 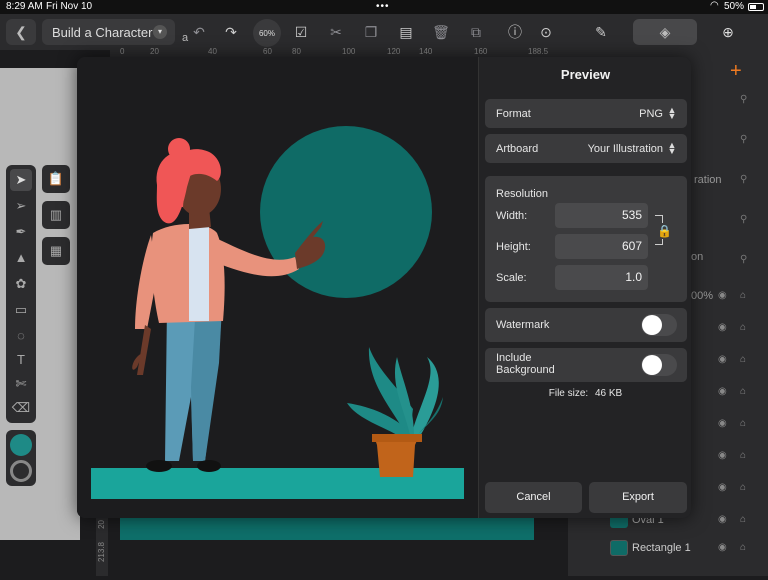 What do you see at coordinates (513, 247) in the screenshot?
I see `height-label: Height:` at bounding box center [513, 247].